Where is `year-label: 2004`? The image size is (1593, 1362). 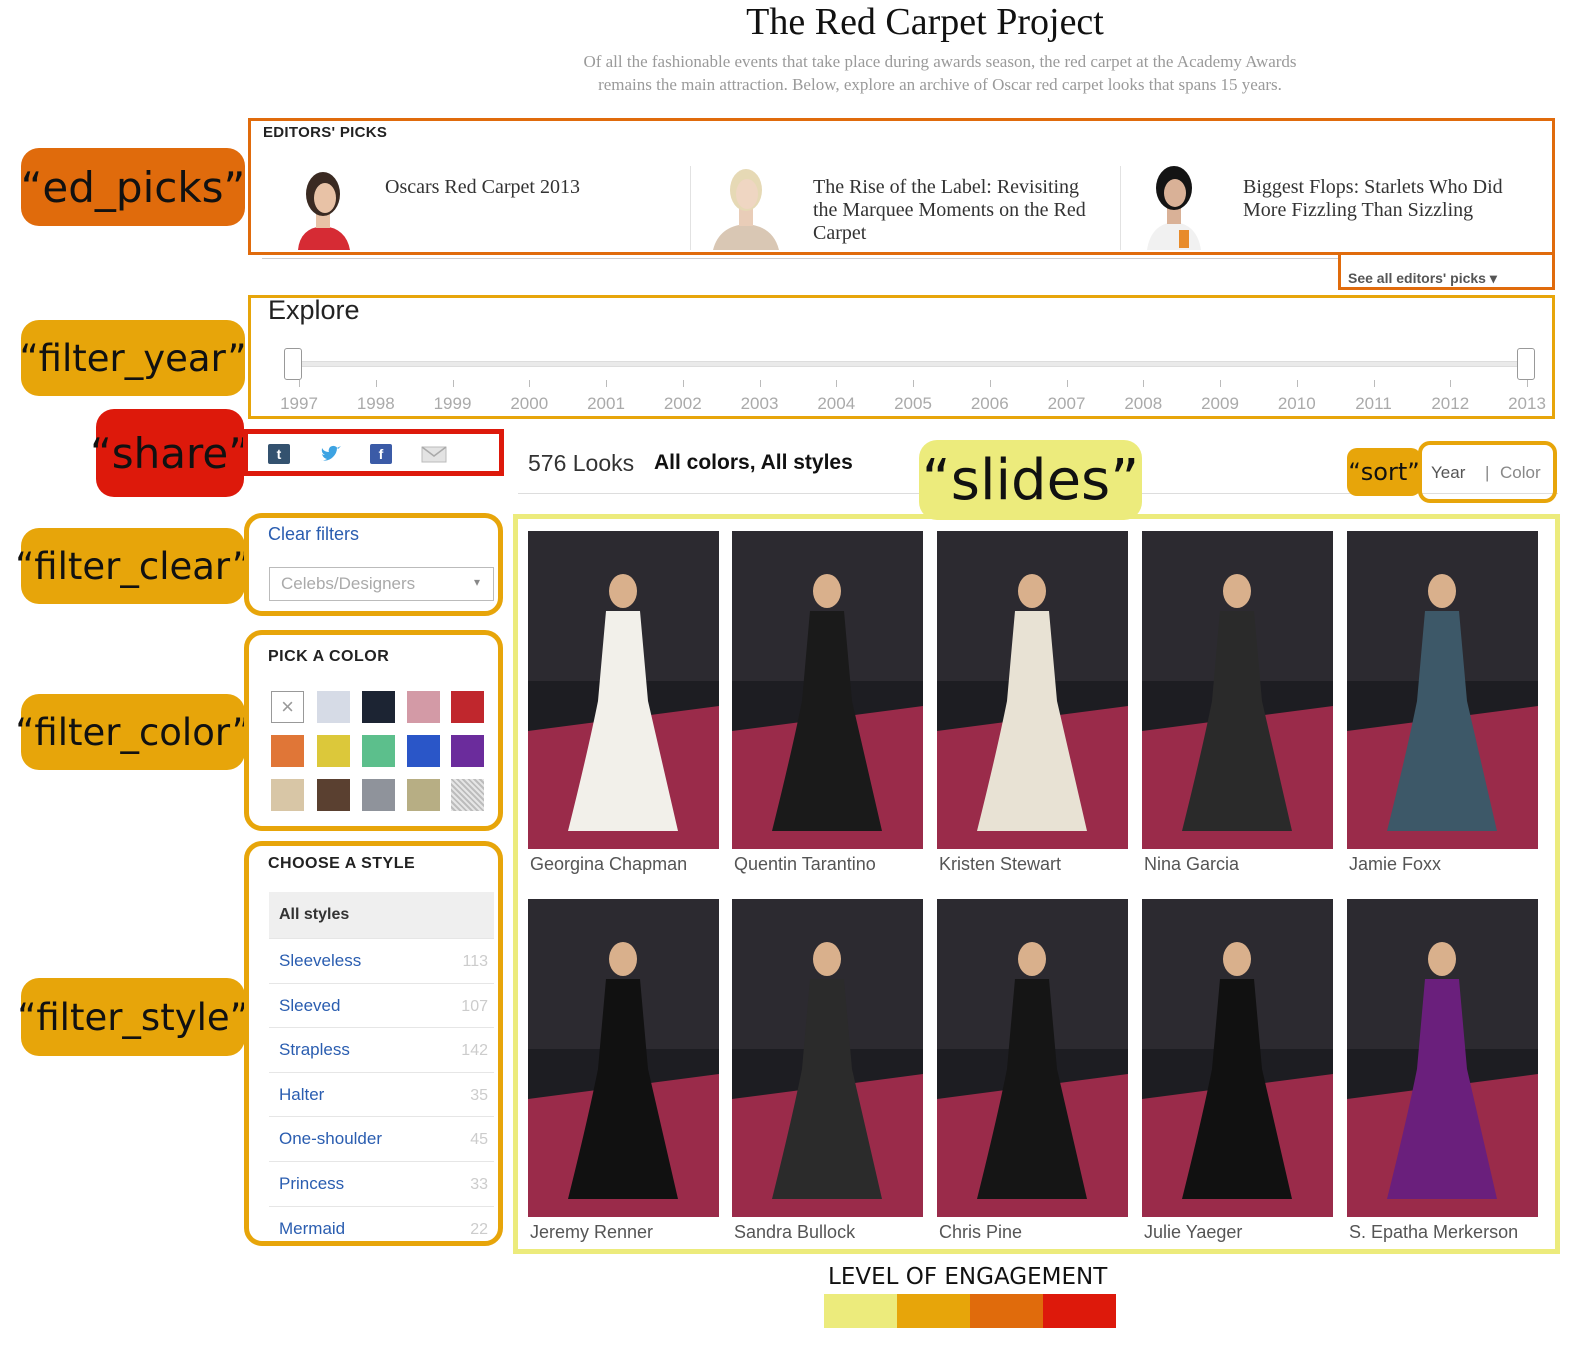 year-label: 2004 is located at coordinates (836, 404).